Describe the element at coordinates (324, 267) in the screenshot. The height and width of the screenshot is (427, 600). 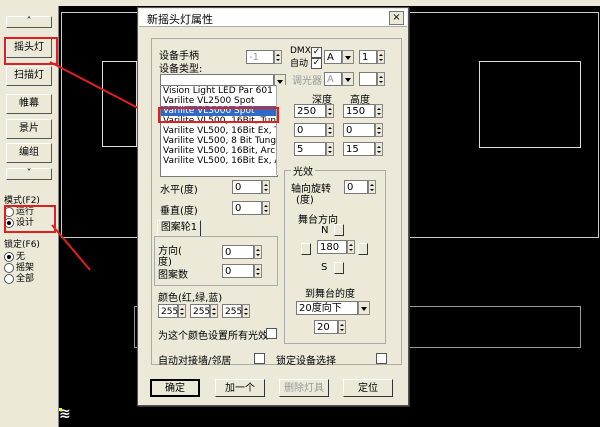
I see `direction-s-label: S` at that location.